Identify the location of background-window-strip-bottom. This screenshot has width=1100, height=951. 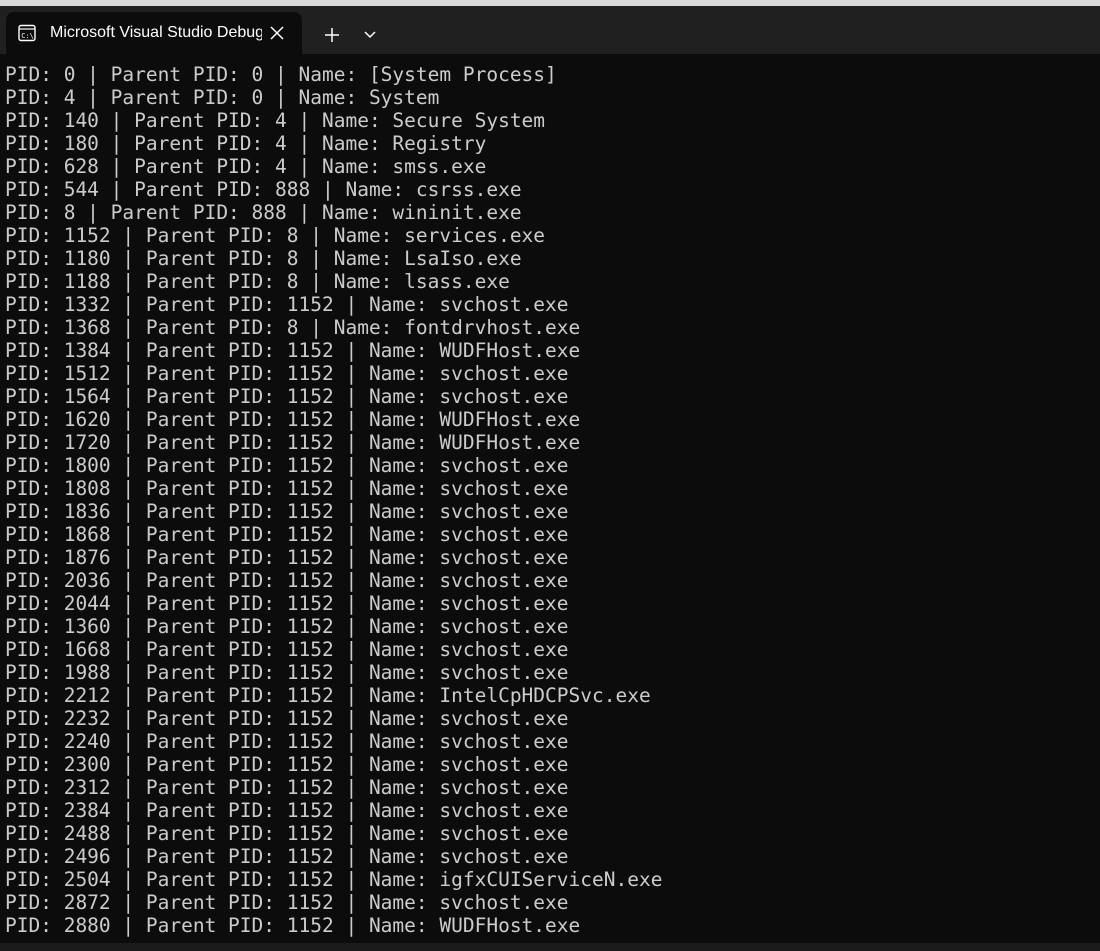
(550, 947).